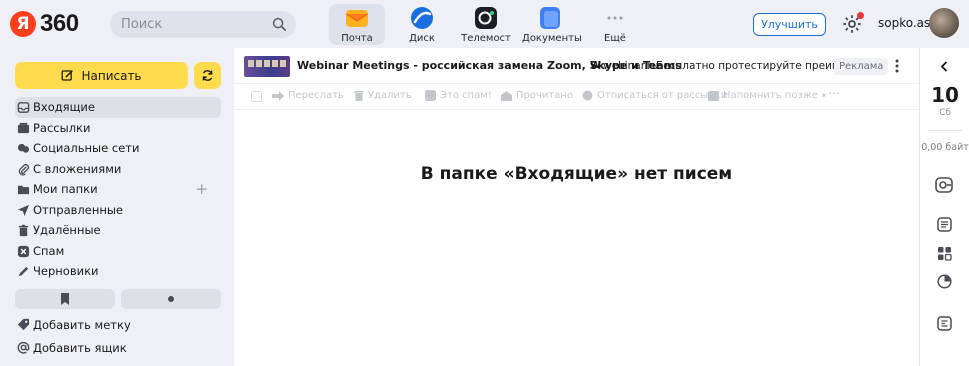 The width and height of the screenshot is (969, 366). What do you see at coordinates (24, 169) in the screenshot?
I see `attachment-icon` at bounding box center [24, 169].